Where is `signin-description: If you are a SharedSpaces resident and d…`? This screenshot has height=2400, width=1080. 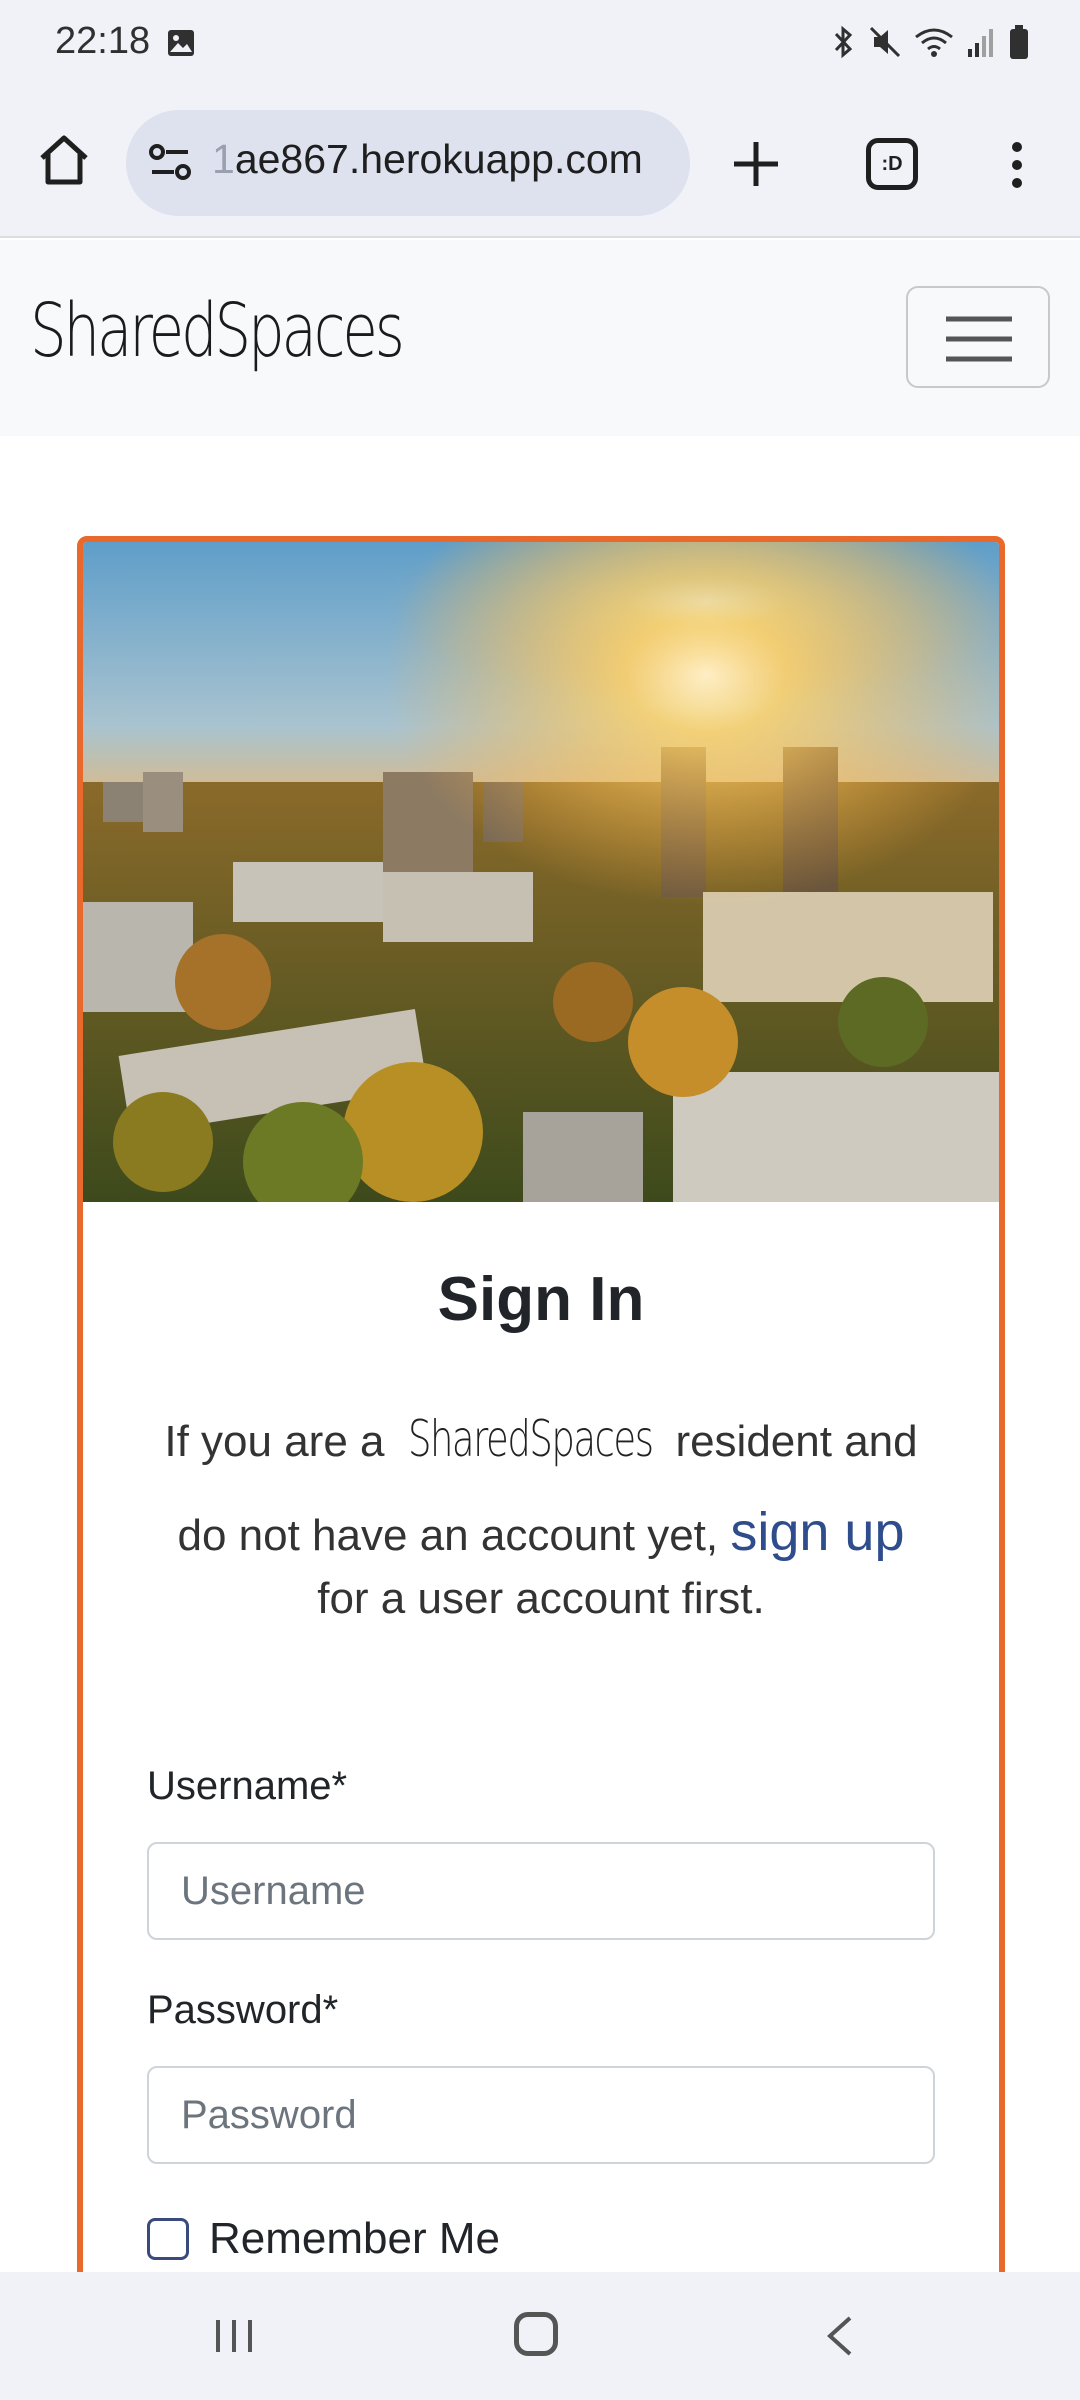 signin-description: If you are a SharedSpaces resident and d… is located at coordinates (541, 1487).